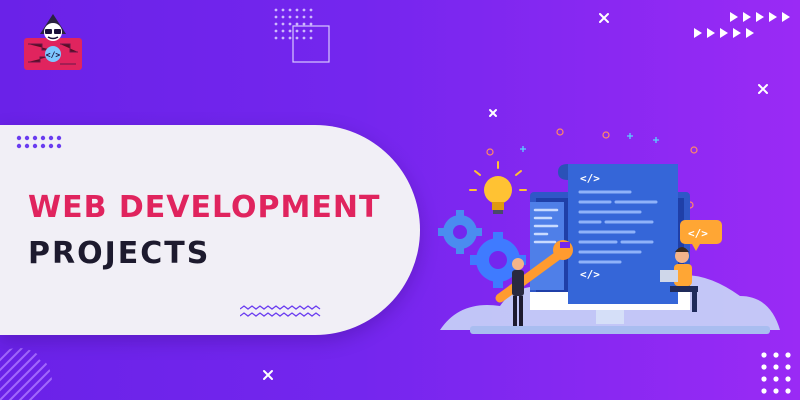 The image size is (800, 400). I want to click on dots-ornament, so click(39, 142).